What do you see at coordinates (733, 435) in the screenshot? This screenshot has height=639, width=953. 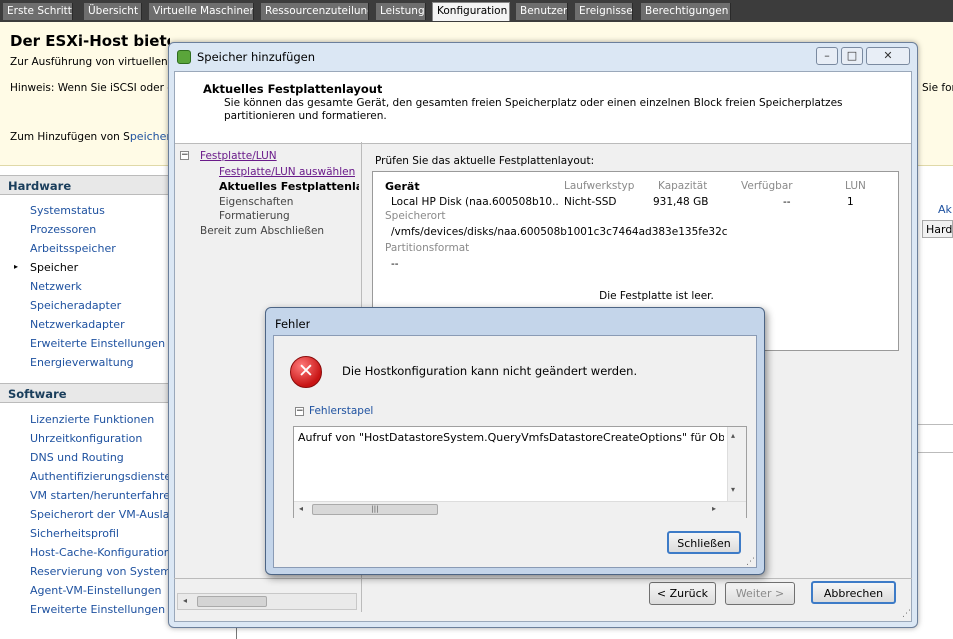 I see `scroll-up-icon: ▴` at bounding box center [733, 435].